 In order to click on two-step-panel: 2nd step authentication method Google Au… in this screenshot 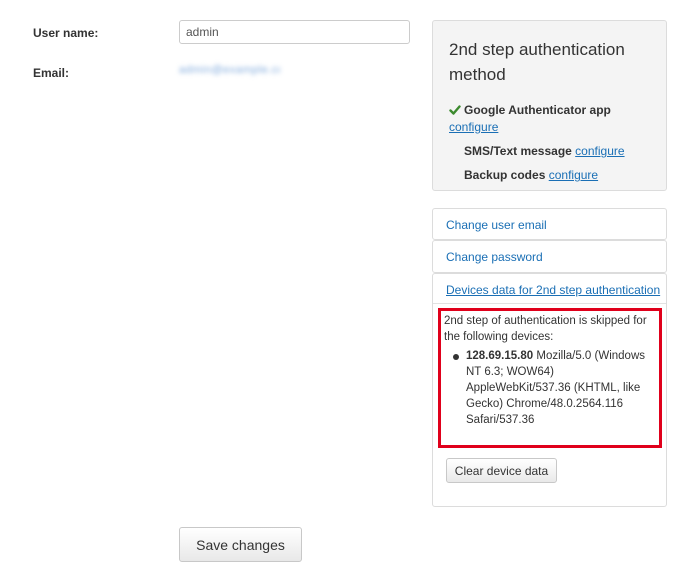, I will do `click(549, 105)`.